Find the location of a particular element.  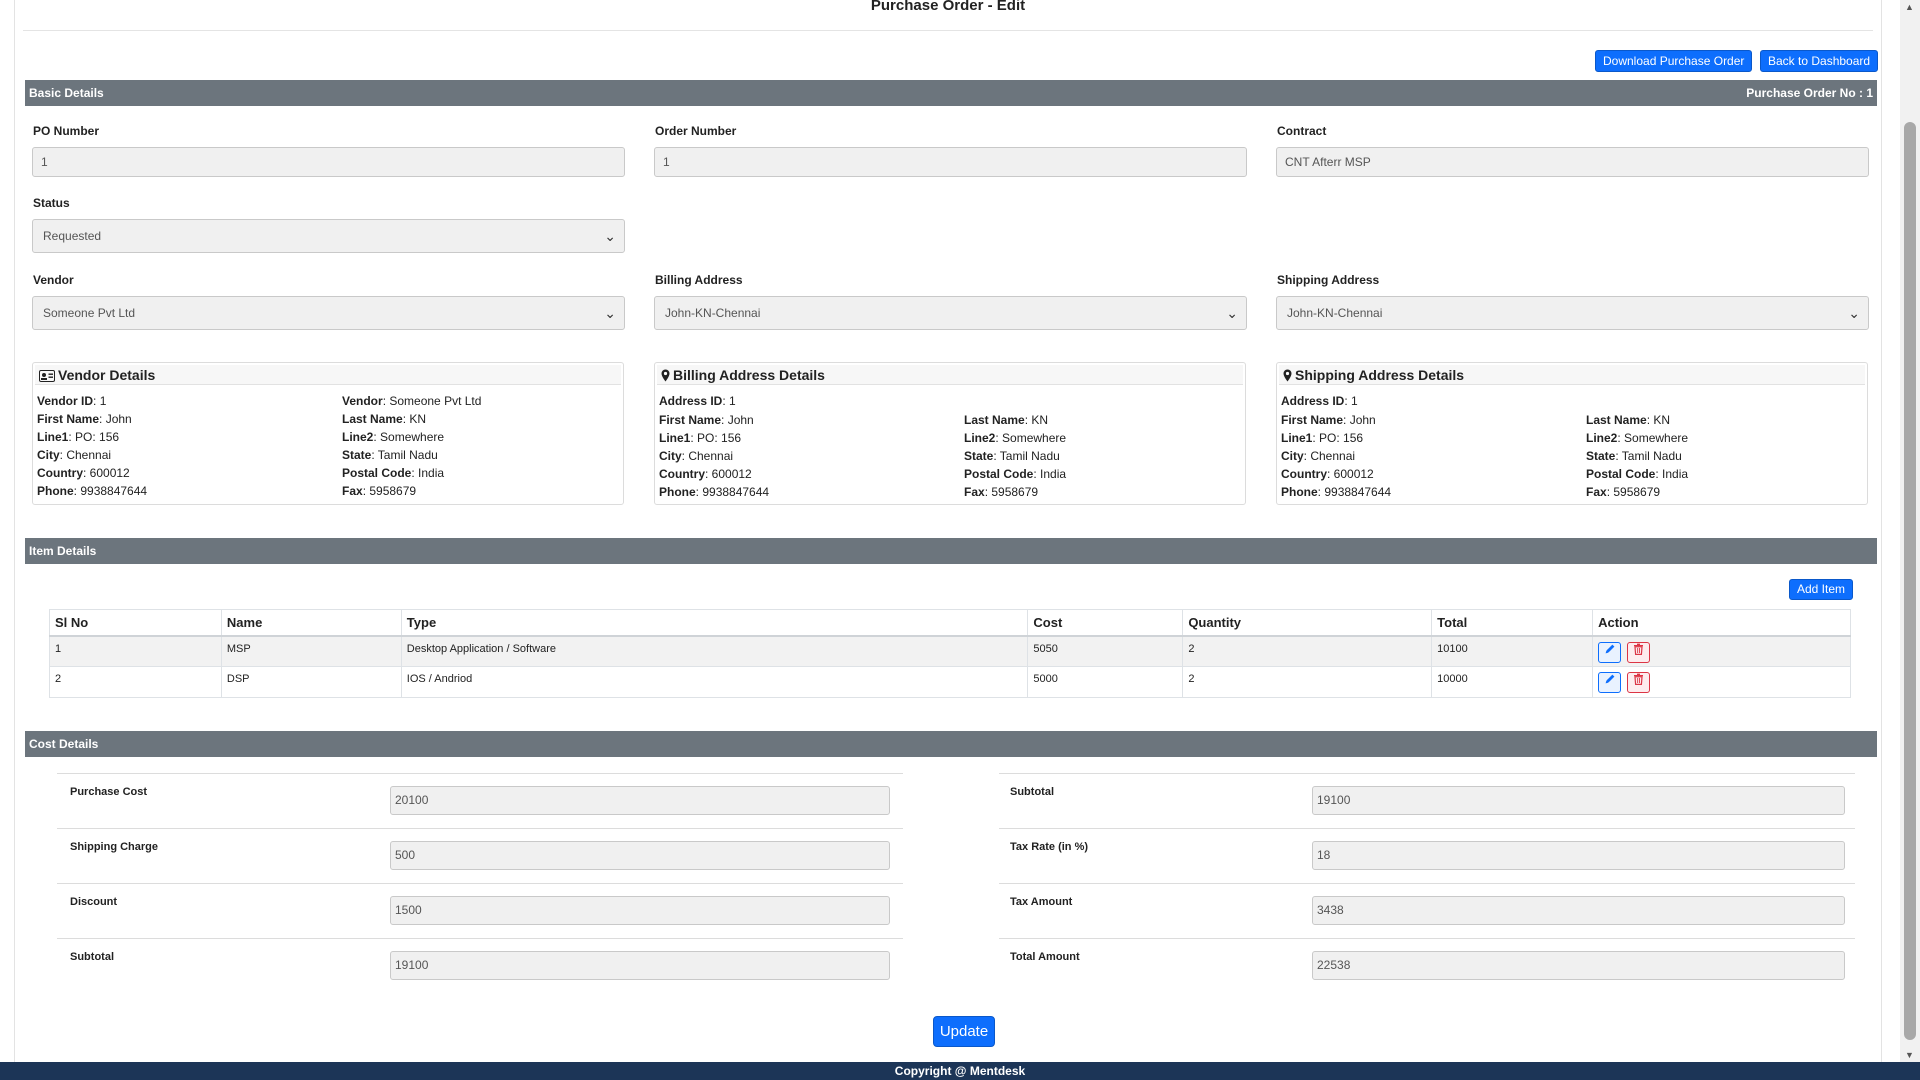

column-header: Cost is located at coordinates (1105, 623).